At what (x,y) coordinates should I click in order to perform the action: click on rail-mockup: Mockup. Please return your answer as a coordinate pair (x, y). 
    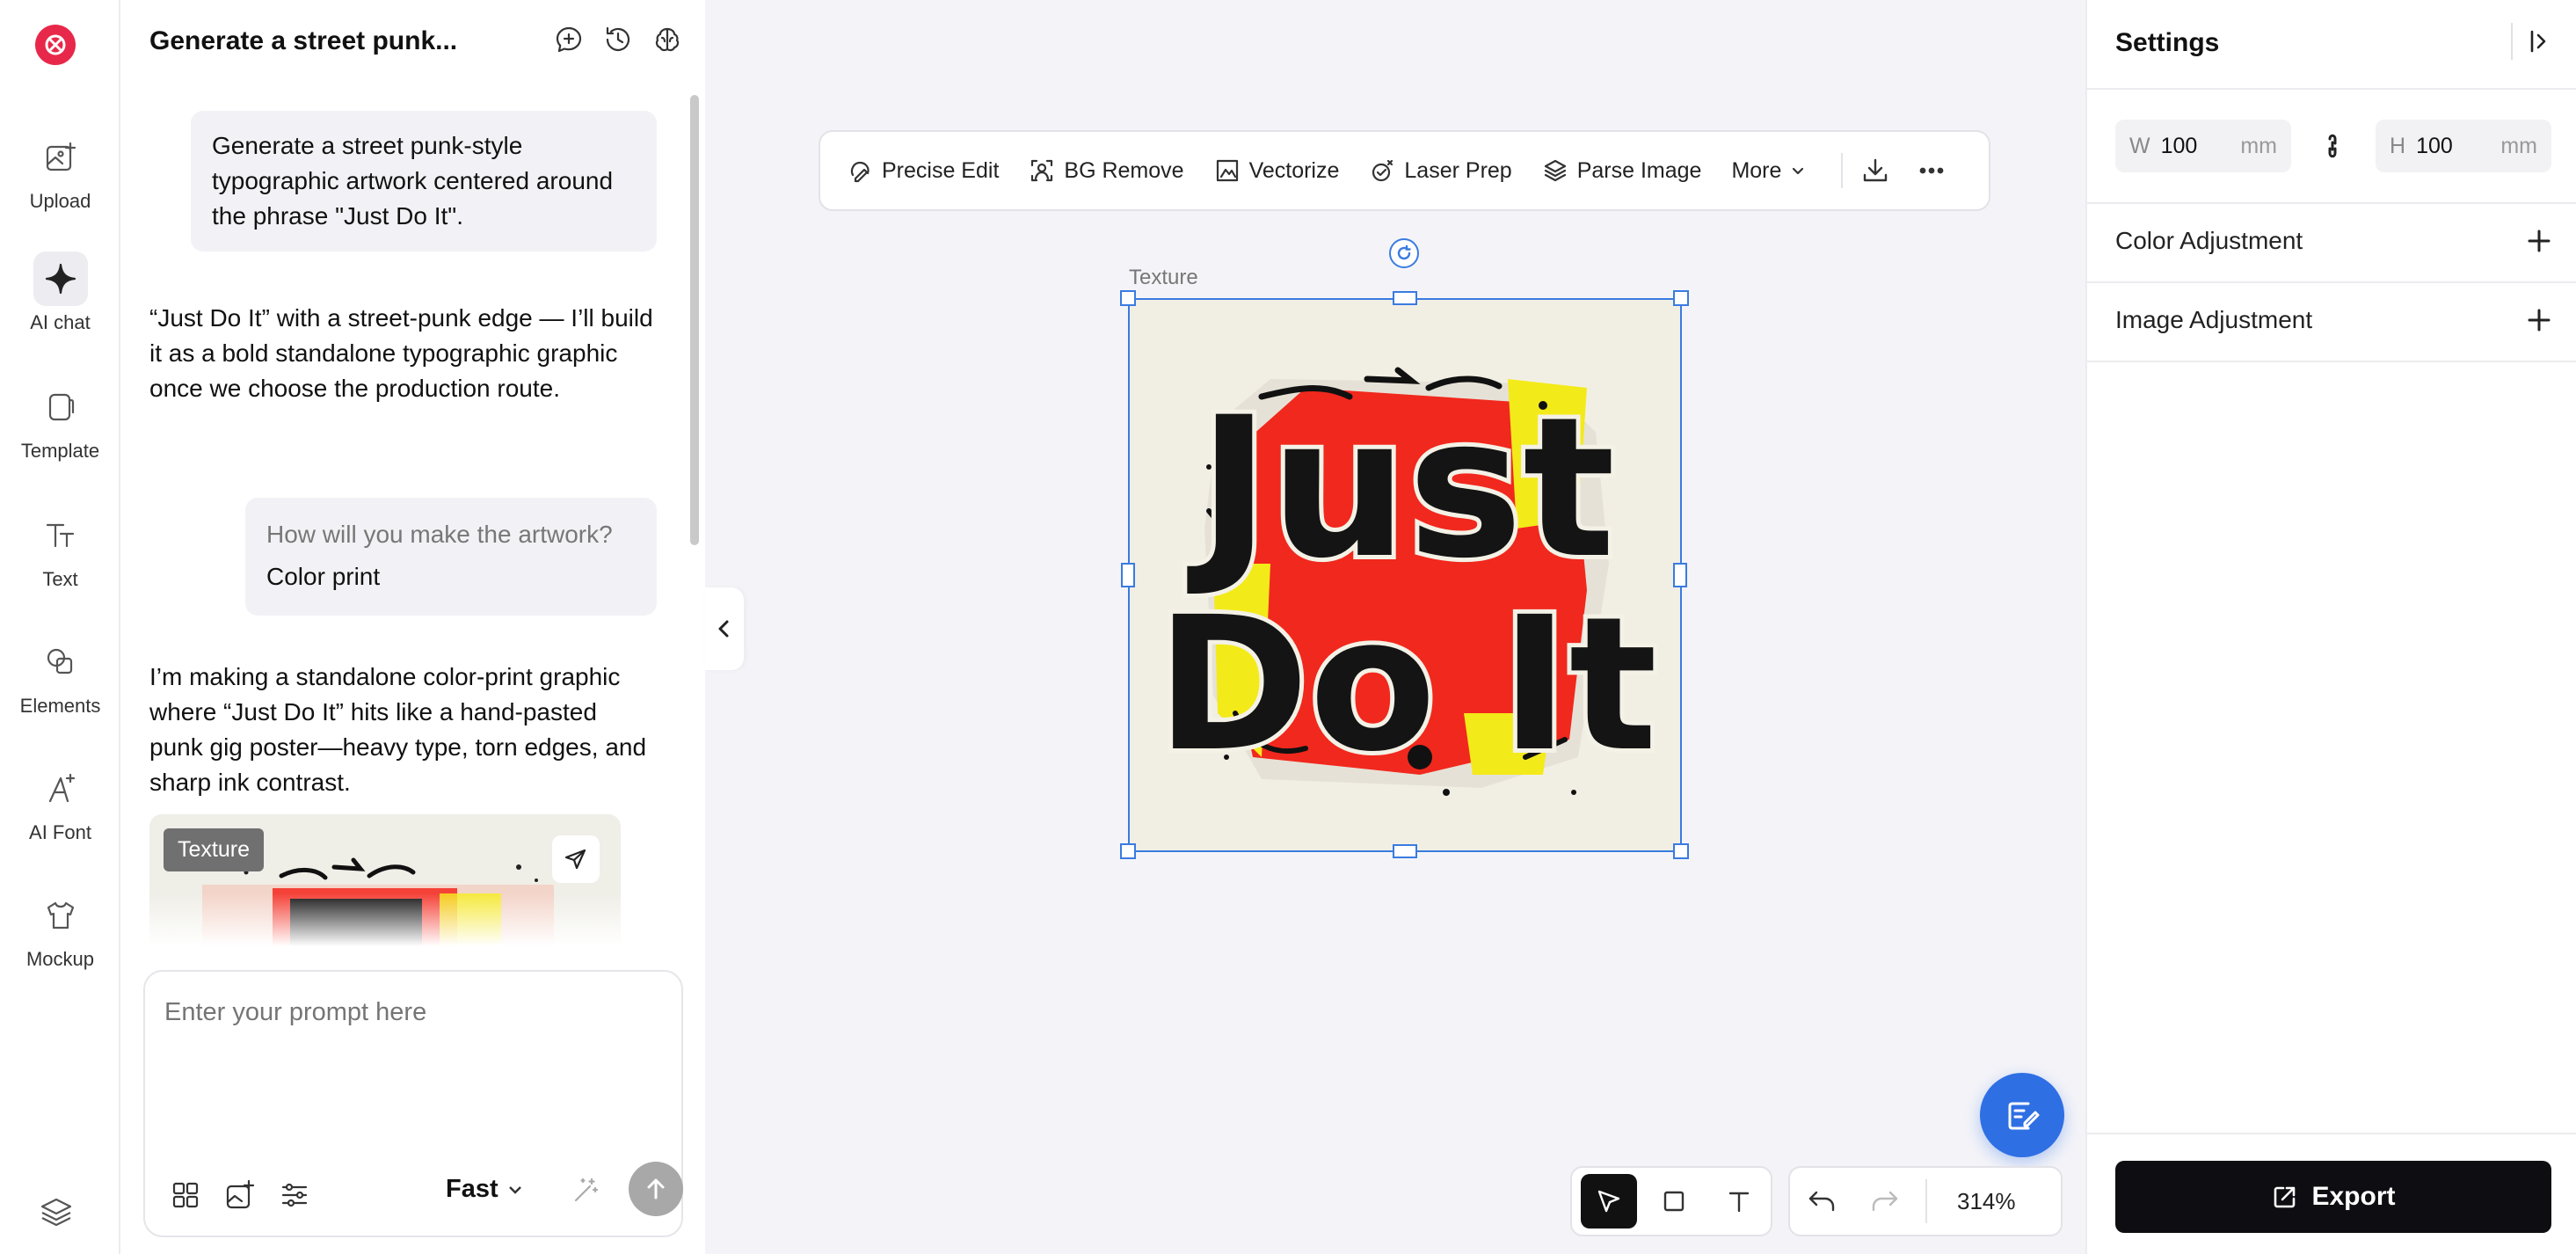
    Looking at the image, I should click on (60, 929).